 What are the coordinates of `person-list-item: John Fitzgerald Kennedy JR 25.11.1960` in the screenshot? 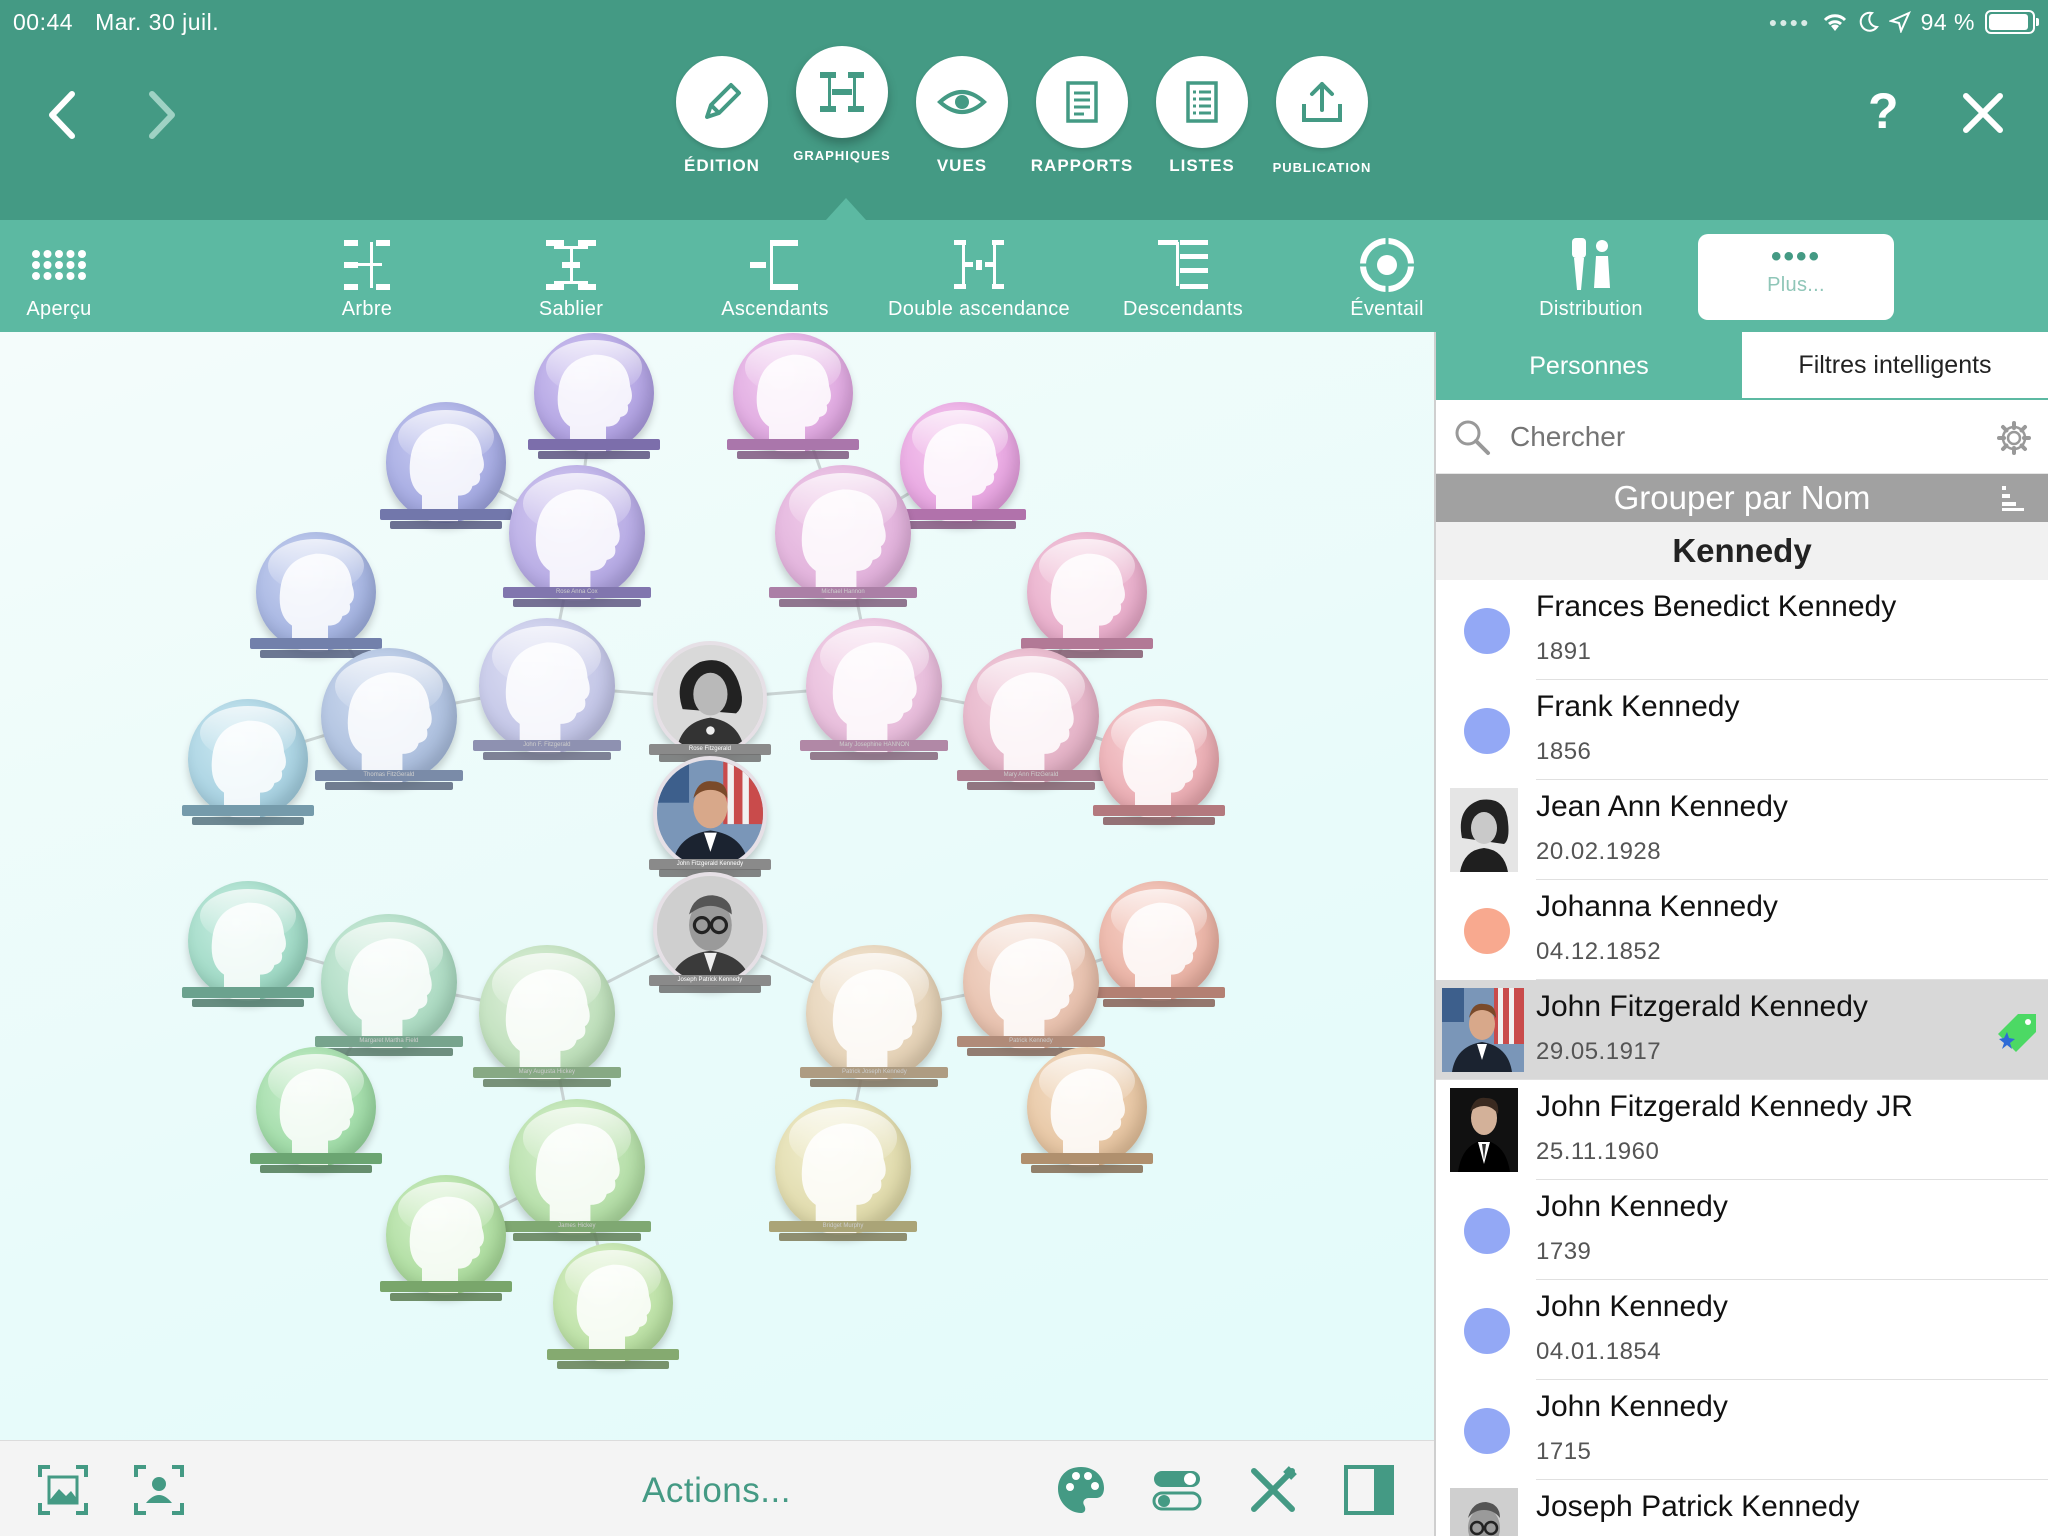 It's located at (1749, 1130).